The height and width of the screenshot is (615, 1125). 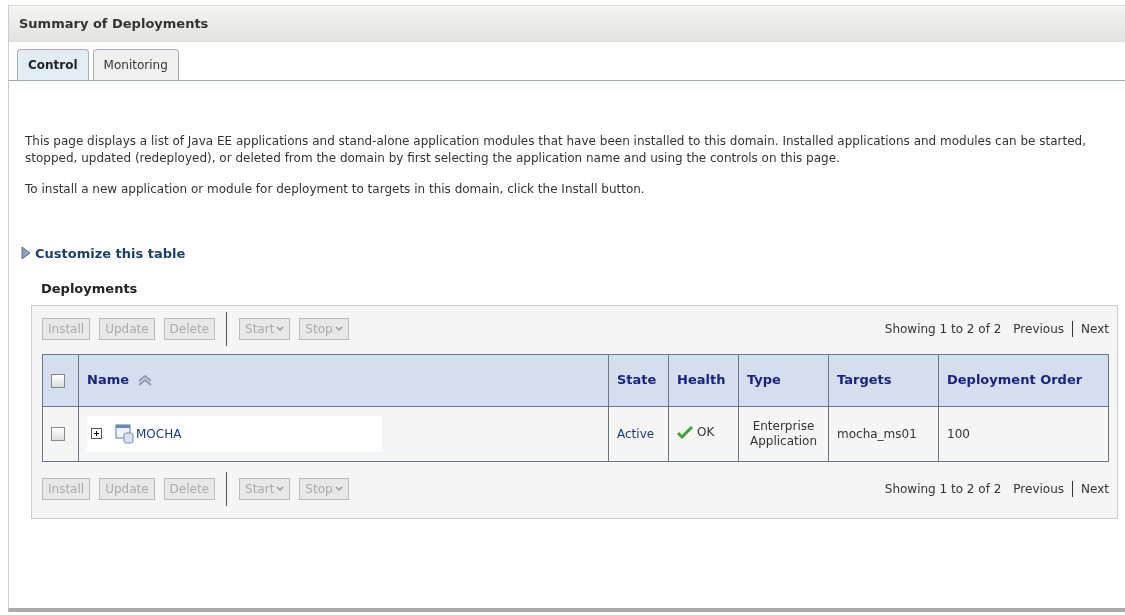 What do you see at coordinates (556, 149) in the screenshot?
I see `description-text: This page displays a list of Java EE applications and stand-alone application modules that have been installed to this domain. Installed applications and modules can be started, stopped, updated (redeployed), or deleted from the domain by first selecting the application name and using the controls on this page.` at bounding box center [556, 149].